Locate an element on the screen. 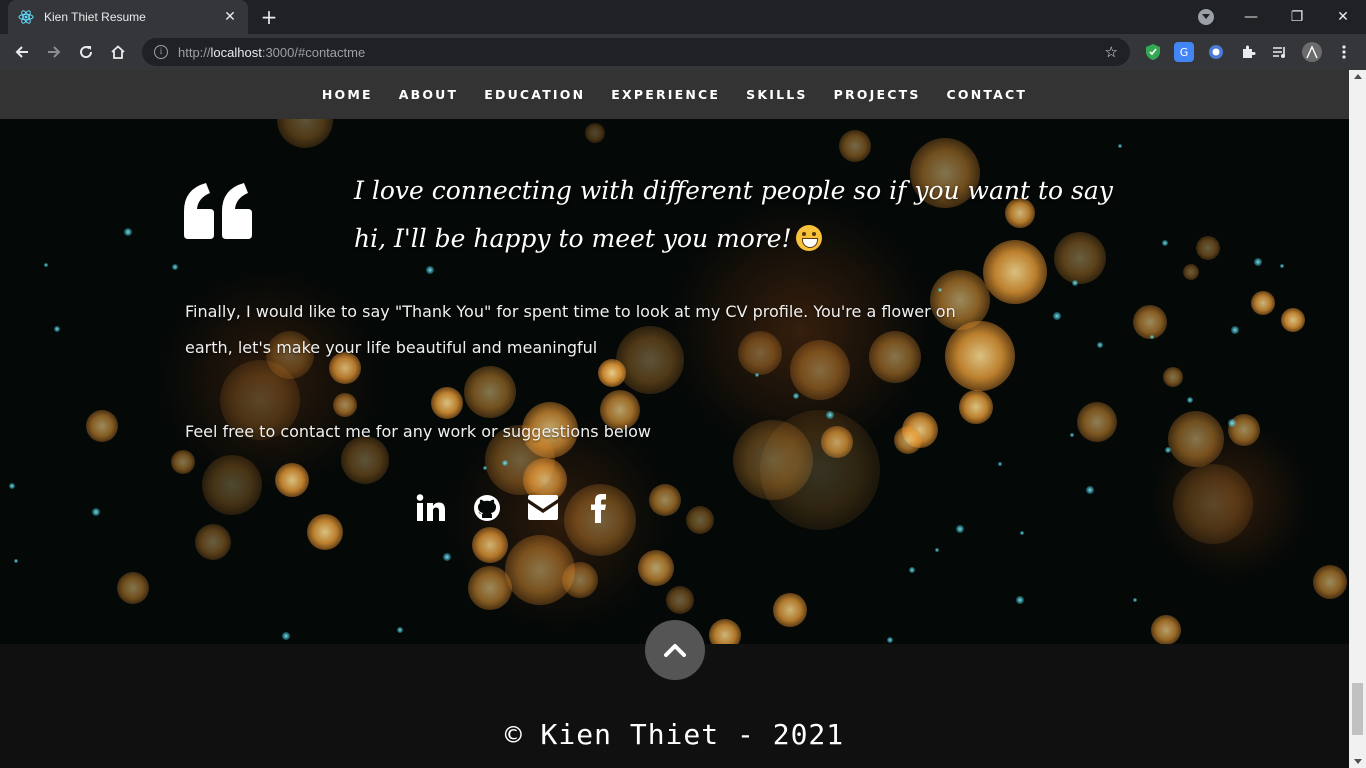 This screenshot has height=768, width=1366. linkedin-icon is located at coordinates (431, 508).